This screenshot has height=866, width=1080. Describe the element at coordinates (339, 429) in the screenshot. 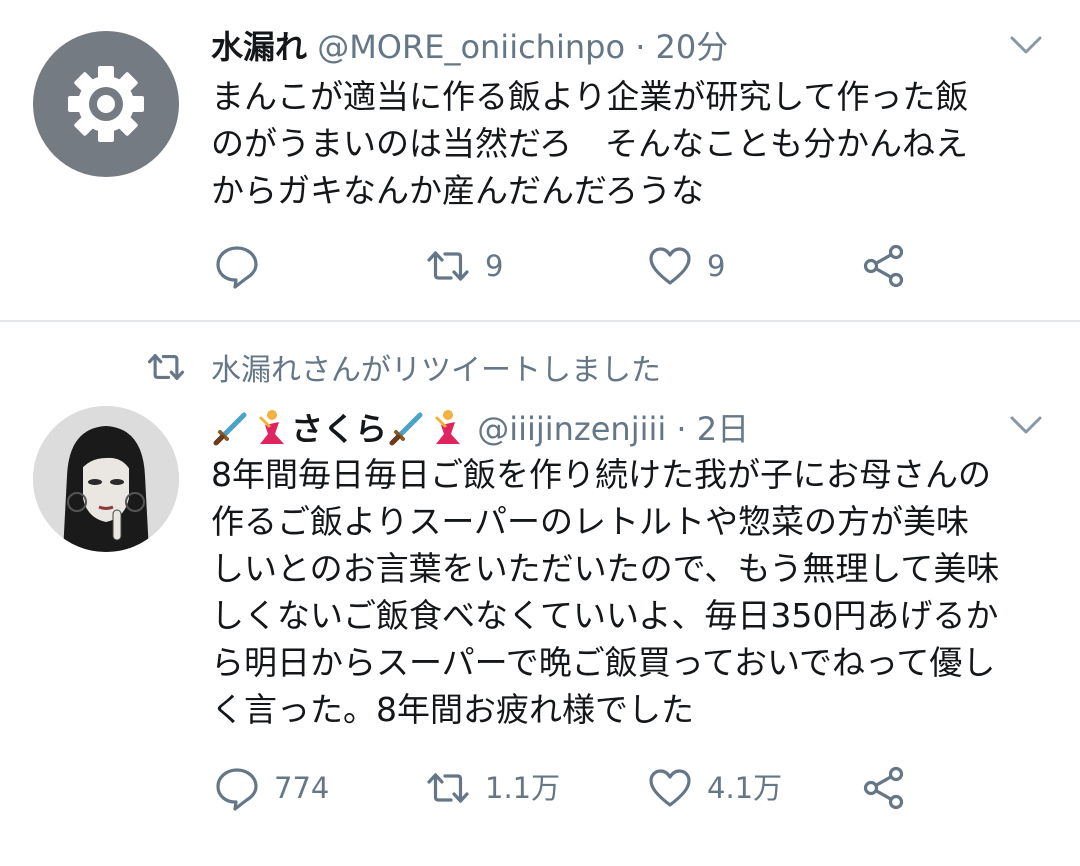

I see `author-name: さくら` at that location.